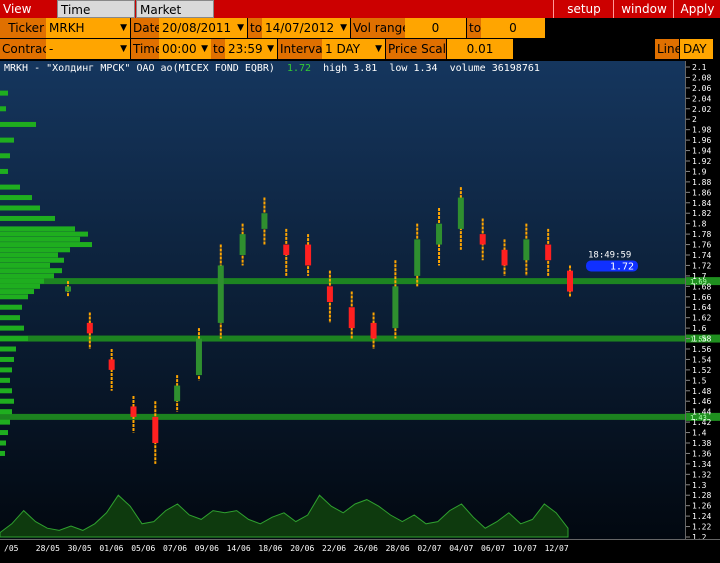 The height and width of the screenshot is (563, 720). I want to click on contract-select: - ▼, so click(88, 49).